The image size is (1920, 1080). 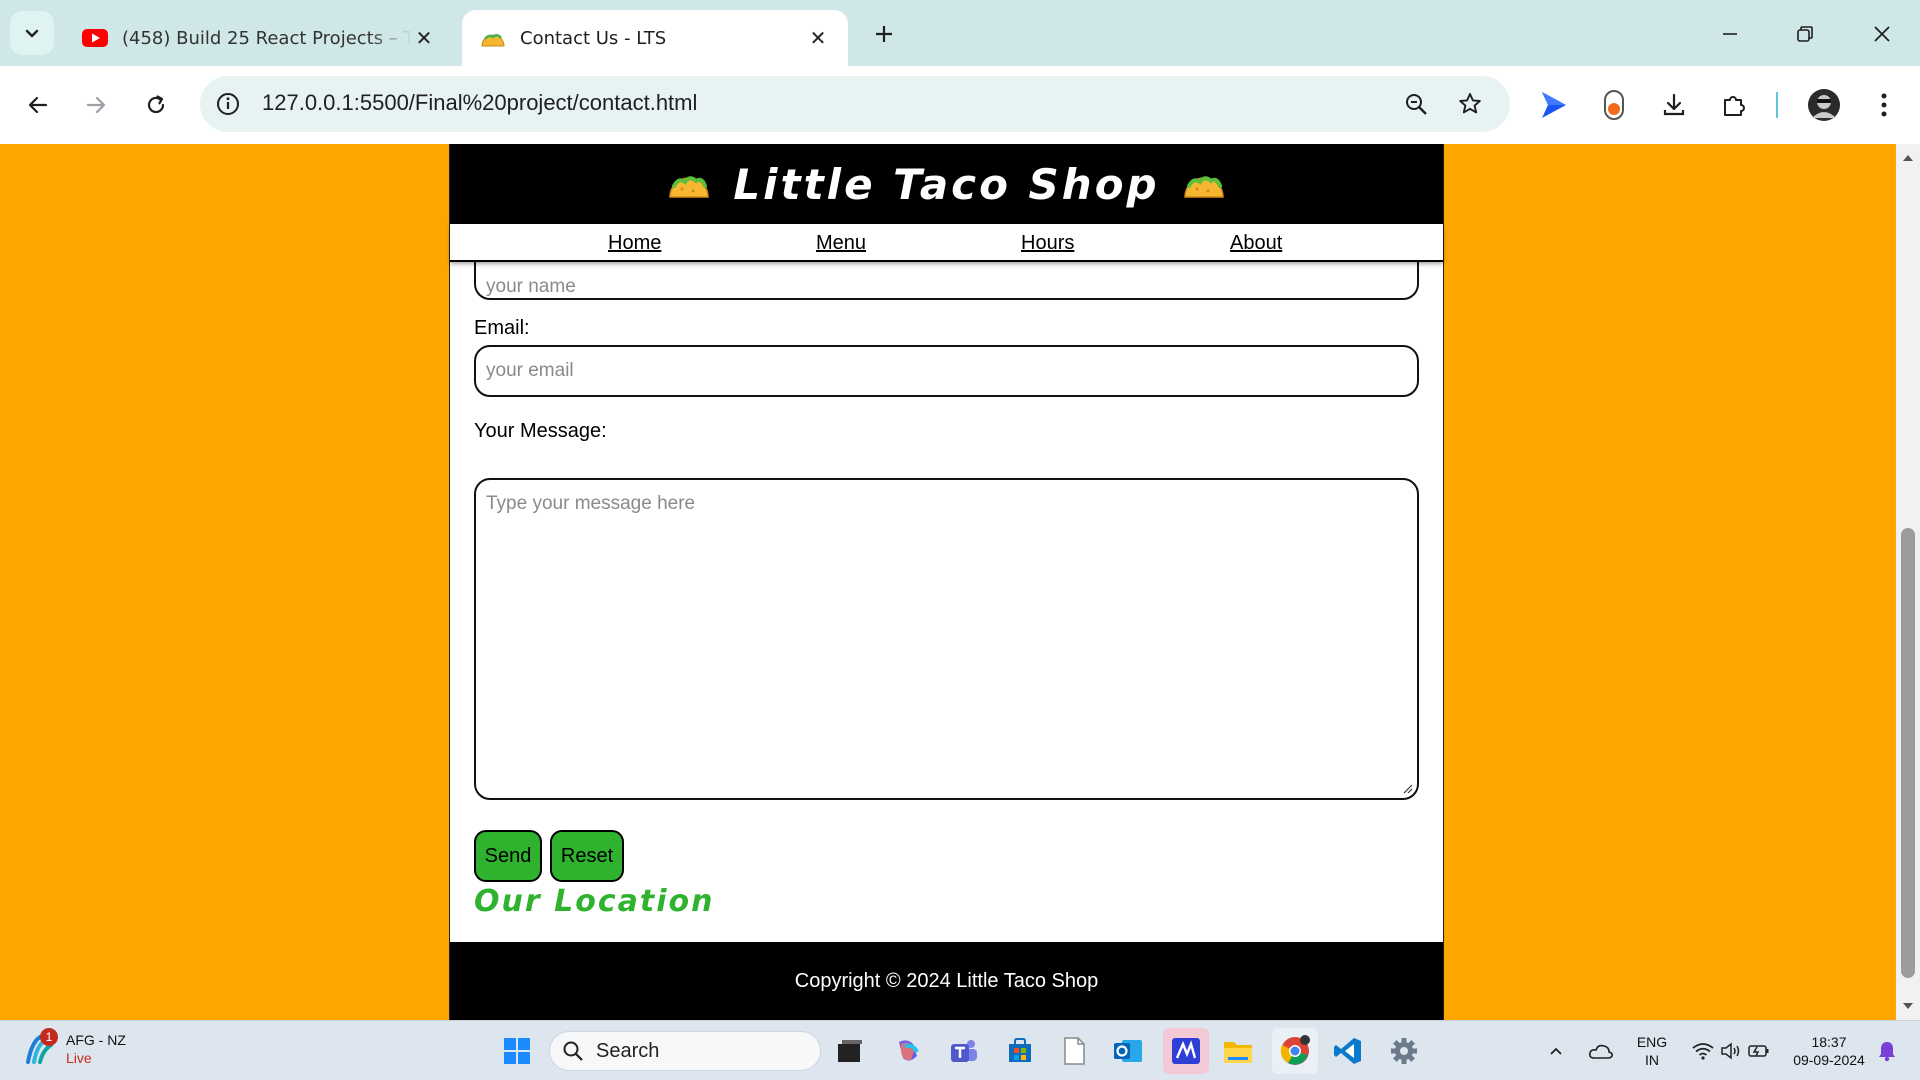 What do you see at coordinates (946, 639) in the screenshot?
I see `message-textarea: Type your message here` at bounding box center [946, 639].